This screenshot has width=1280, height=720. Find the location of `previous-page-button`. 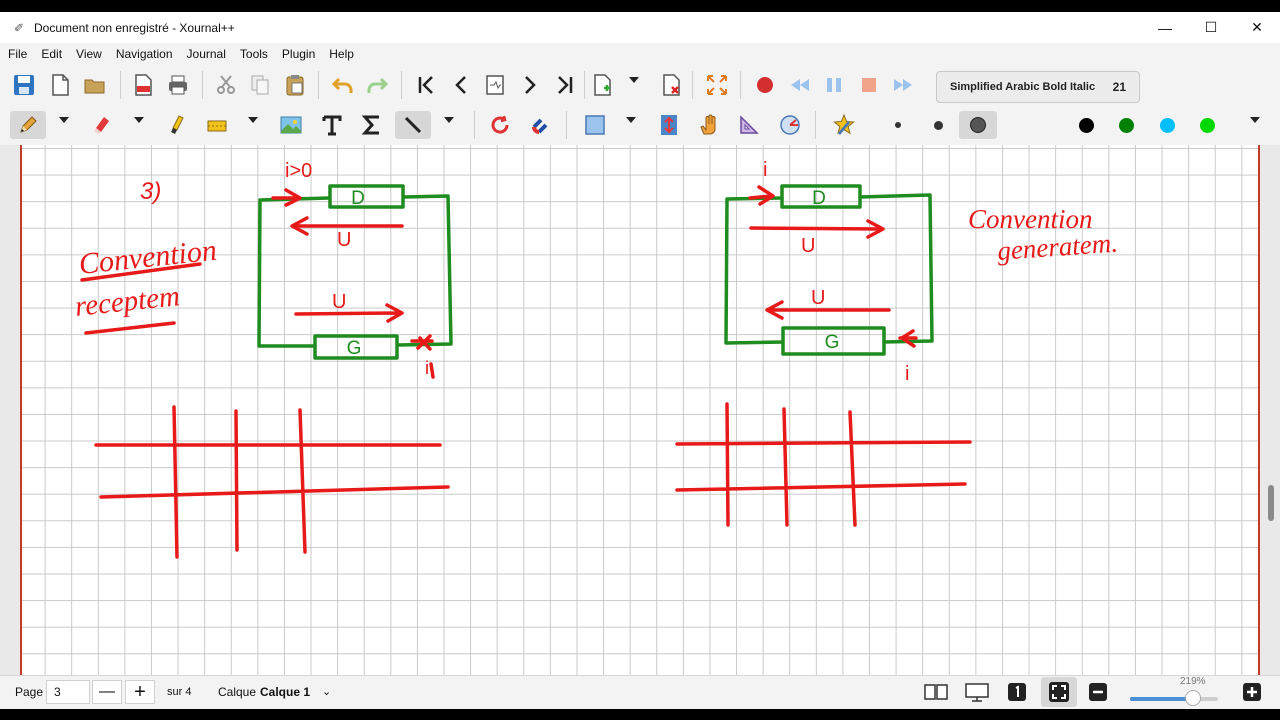

previous-page-button is located at coordinates (461, 85).